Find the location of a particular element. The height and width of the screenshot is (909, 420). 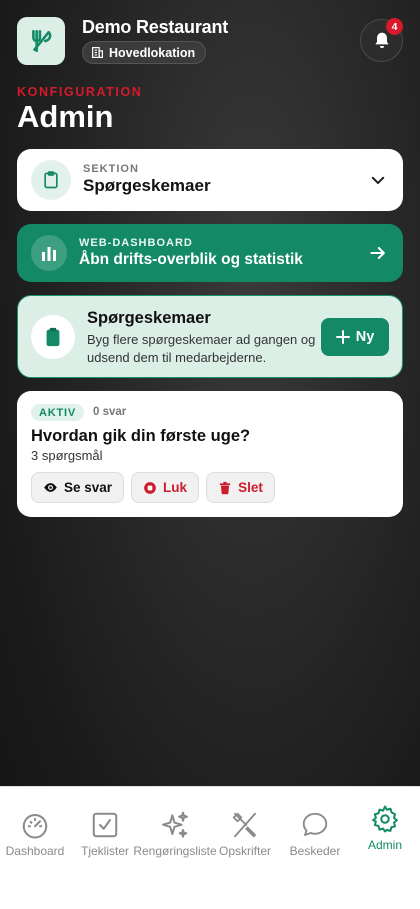

dashboard-kicker: WEB-DASHBOARD is located at coordinates (136, 243).